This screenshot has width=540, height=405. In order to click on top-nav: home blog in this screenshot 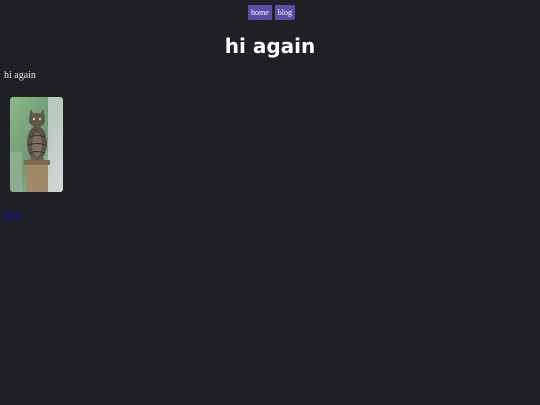, I will do `click(272, 12)`.